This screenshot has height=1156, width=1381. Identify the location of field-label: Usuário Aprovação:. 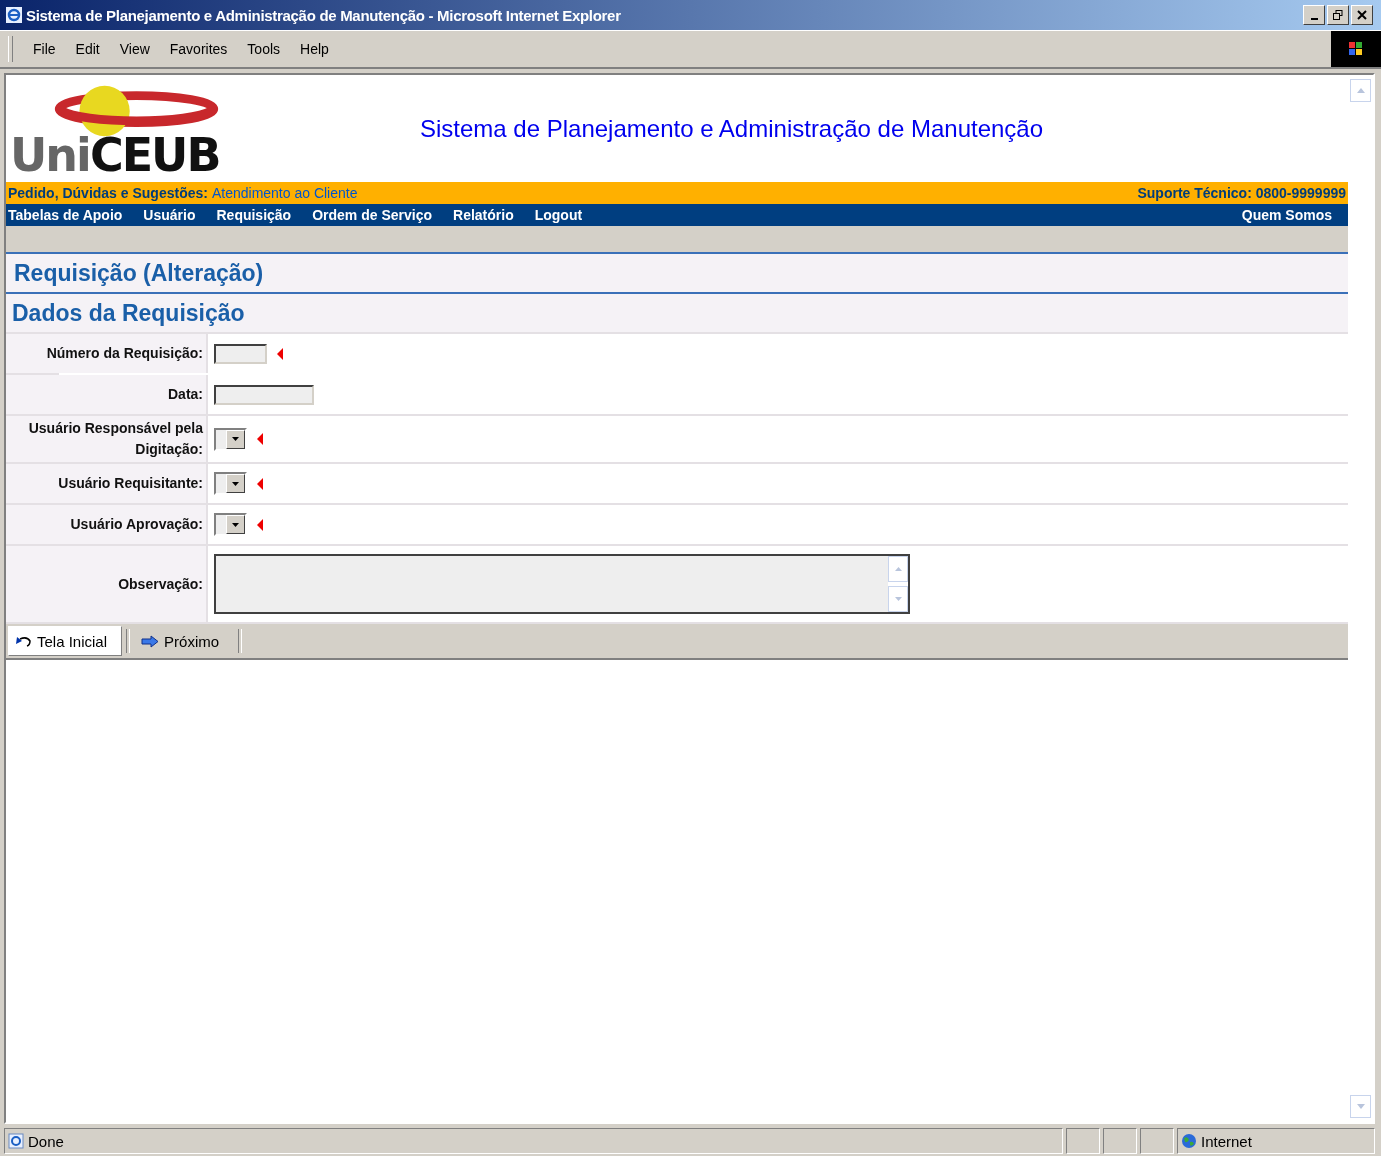
(136, 524).